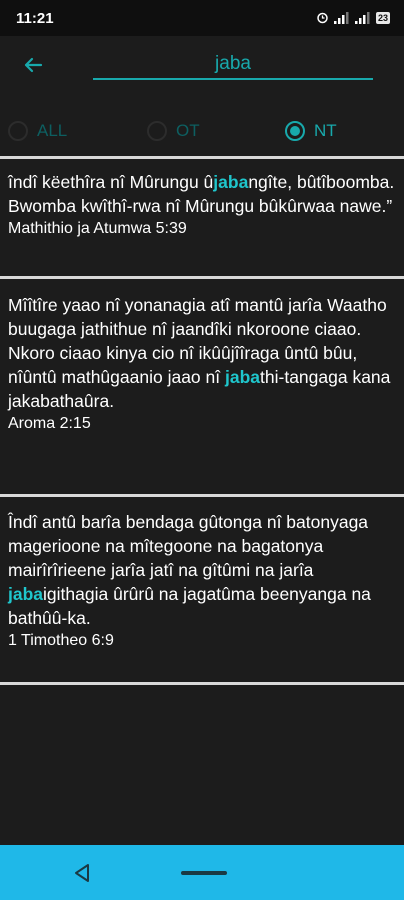  What do you see at coordinates (202, 131) in the screenshot?
I see `testament-filter: ALL OT NT` at bounding box center [202, 131].